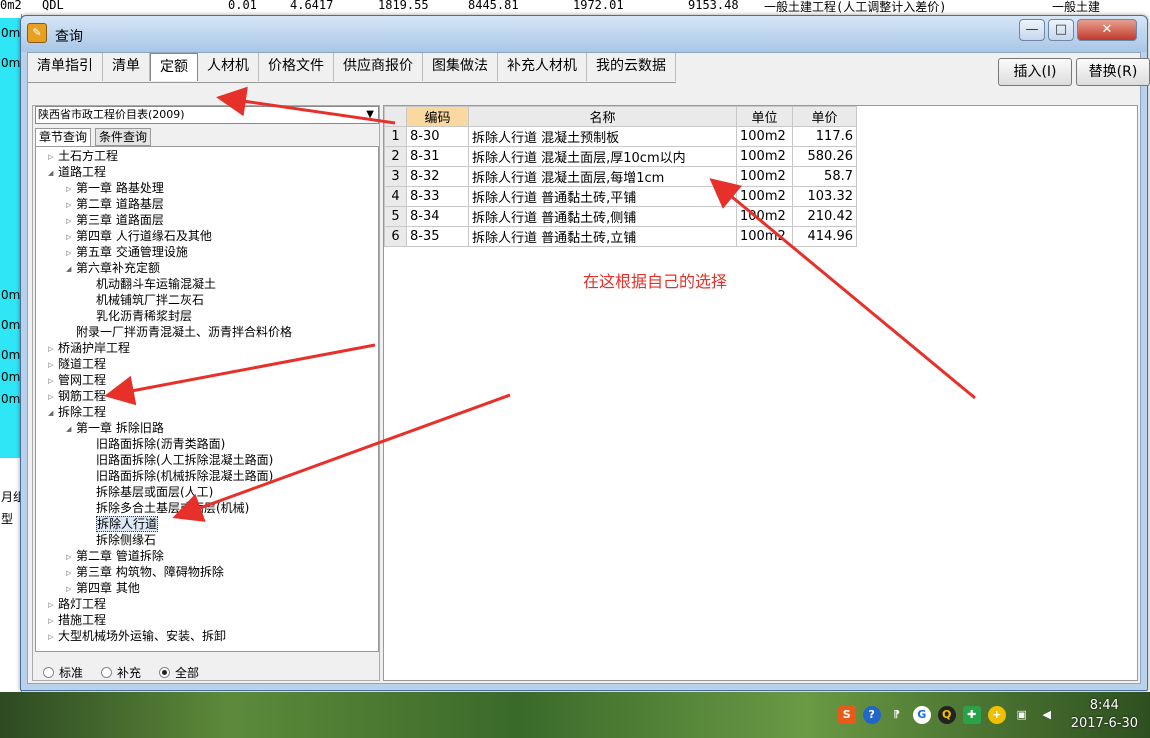  Describe the element at coordinates (82, 620) in the screenshot. I see `tree-node-label: 措施工程` at that location.